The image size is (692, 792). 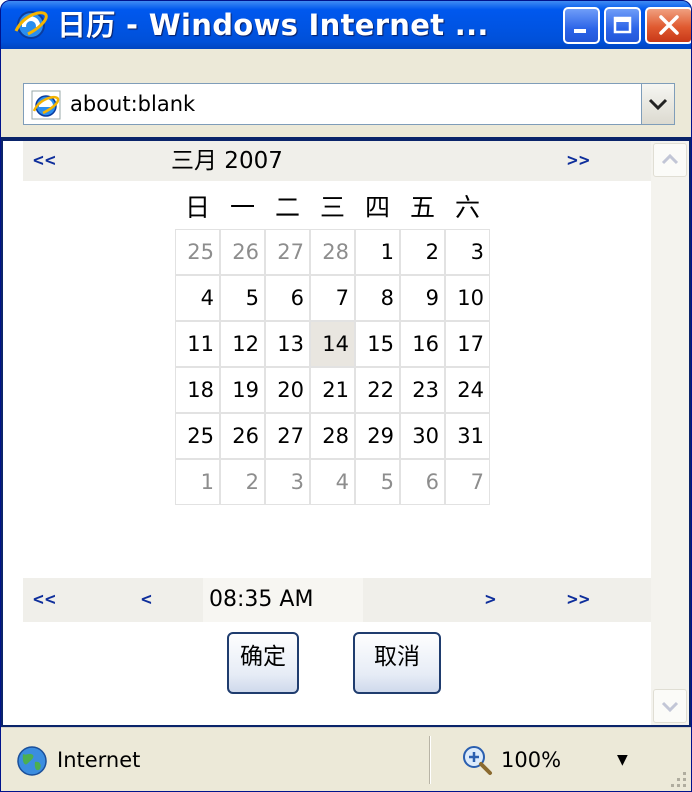 I want to click on day-cell: 18, so click(x=197, y=390).